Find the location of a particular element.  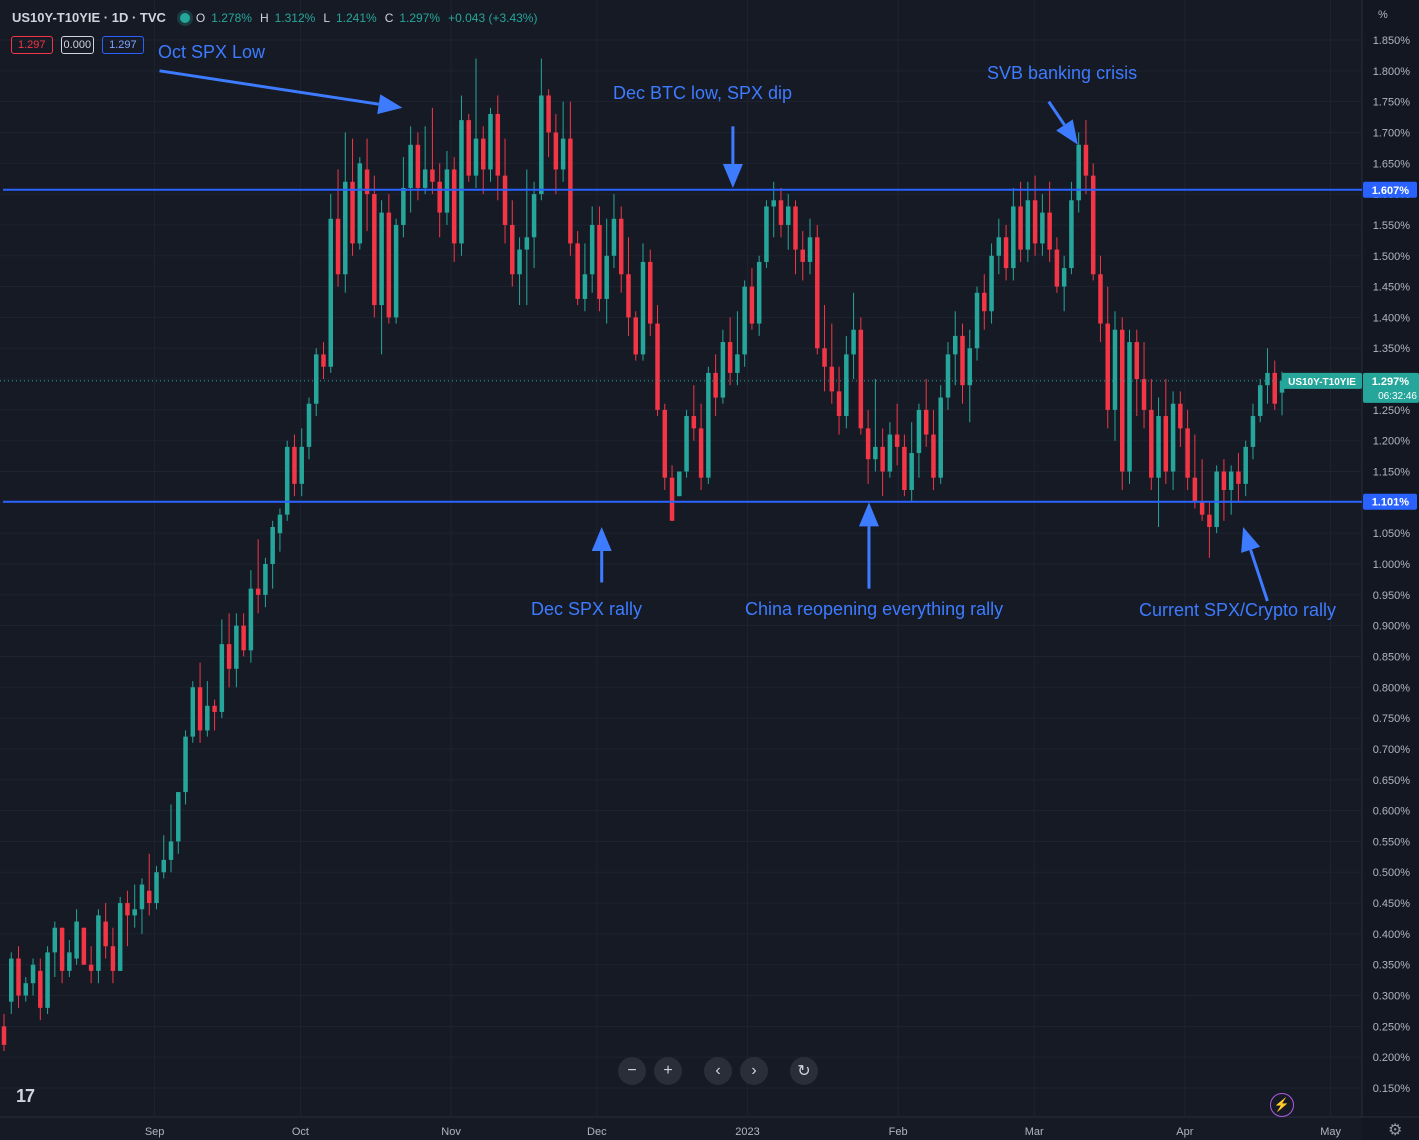

settings-gear-icon: ⚙ is located at coordinates (1395, 1130).